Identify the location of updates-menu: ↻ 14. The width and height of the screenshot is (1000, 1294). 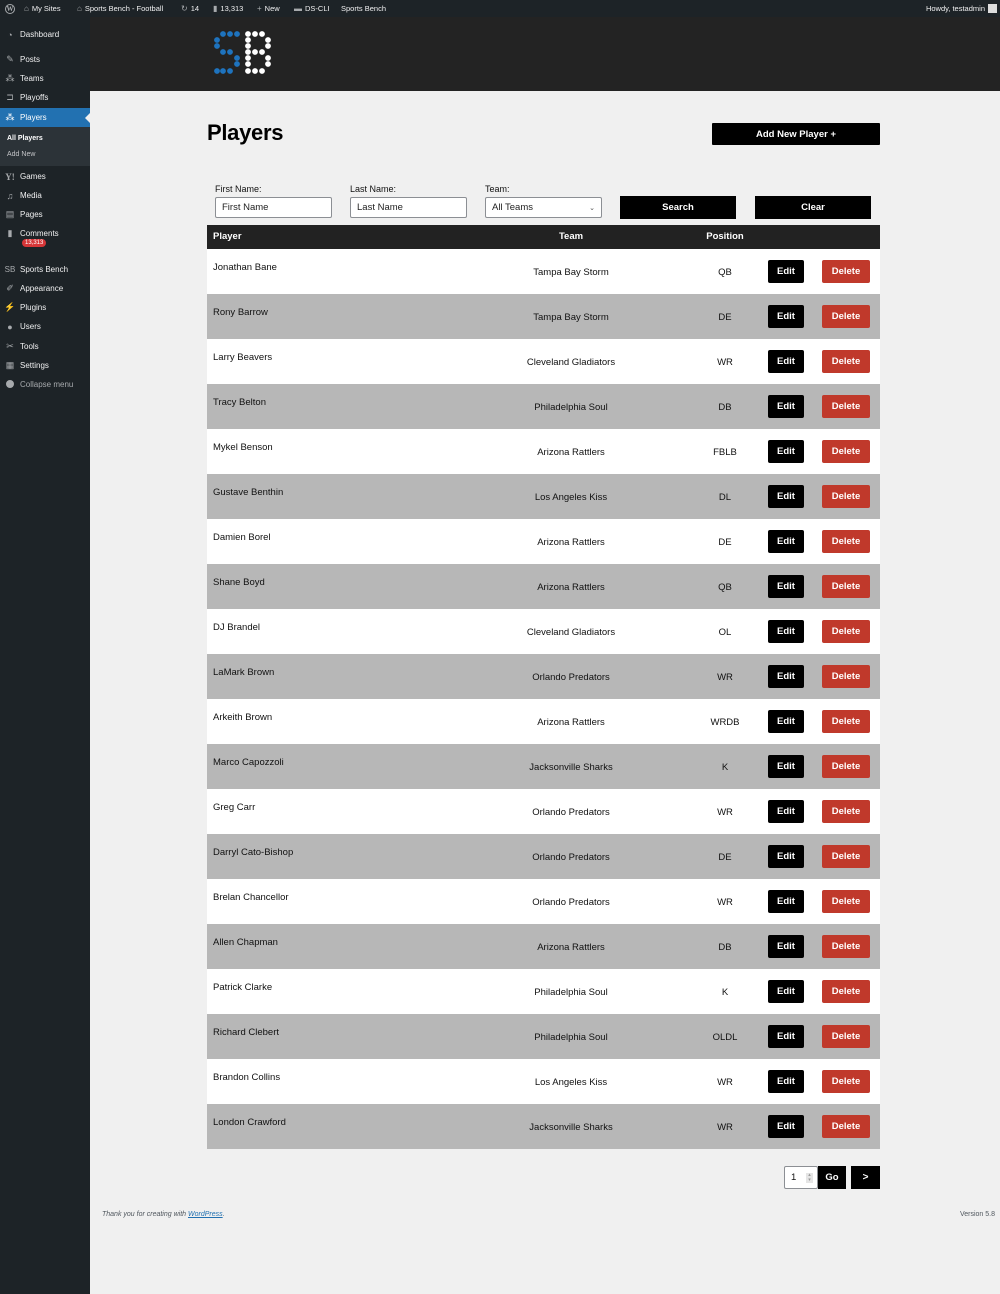
(190, 8).